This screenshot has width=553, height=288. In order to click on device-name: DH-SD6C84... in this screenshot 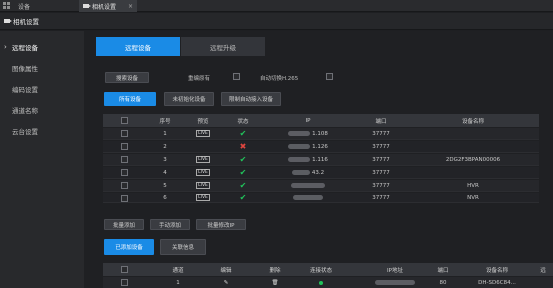, I will do `click(497, 282)`.